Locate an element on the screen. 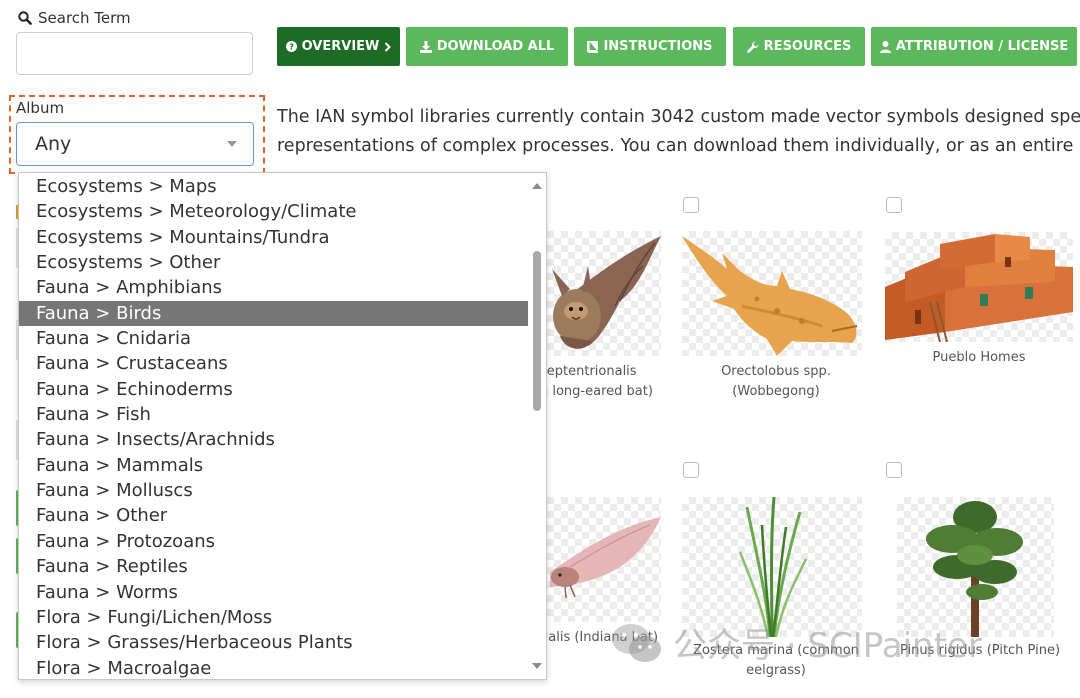  album-select: Any is located at coordinates (135, 144).